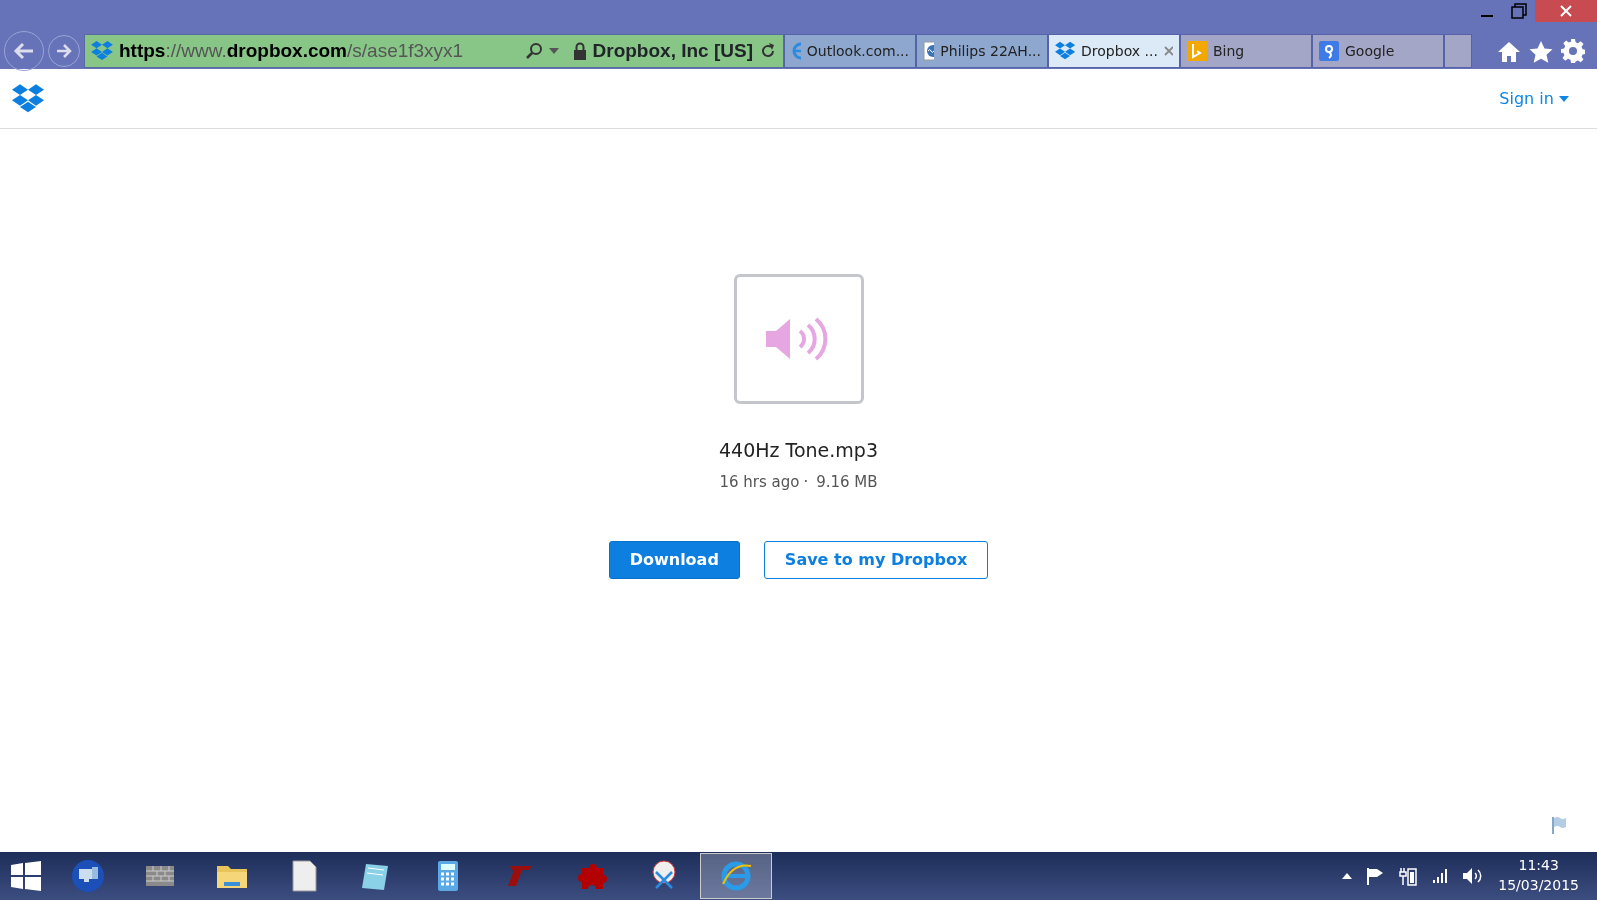 This screenshot has height=900, width=1597. I want to click on monitor-icon, so click(88, 876).